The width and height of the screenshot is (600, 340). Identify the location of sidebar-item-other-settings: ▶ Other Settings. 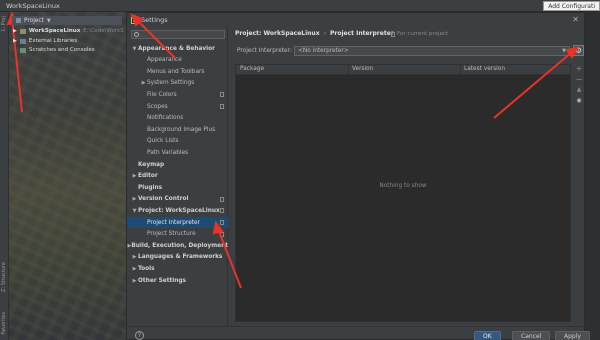
(177, 280).